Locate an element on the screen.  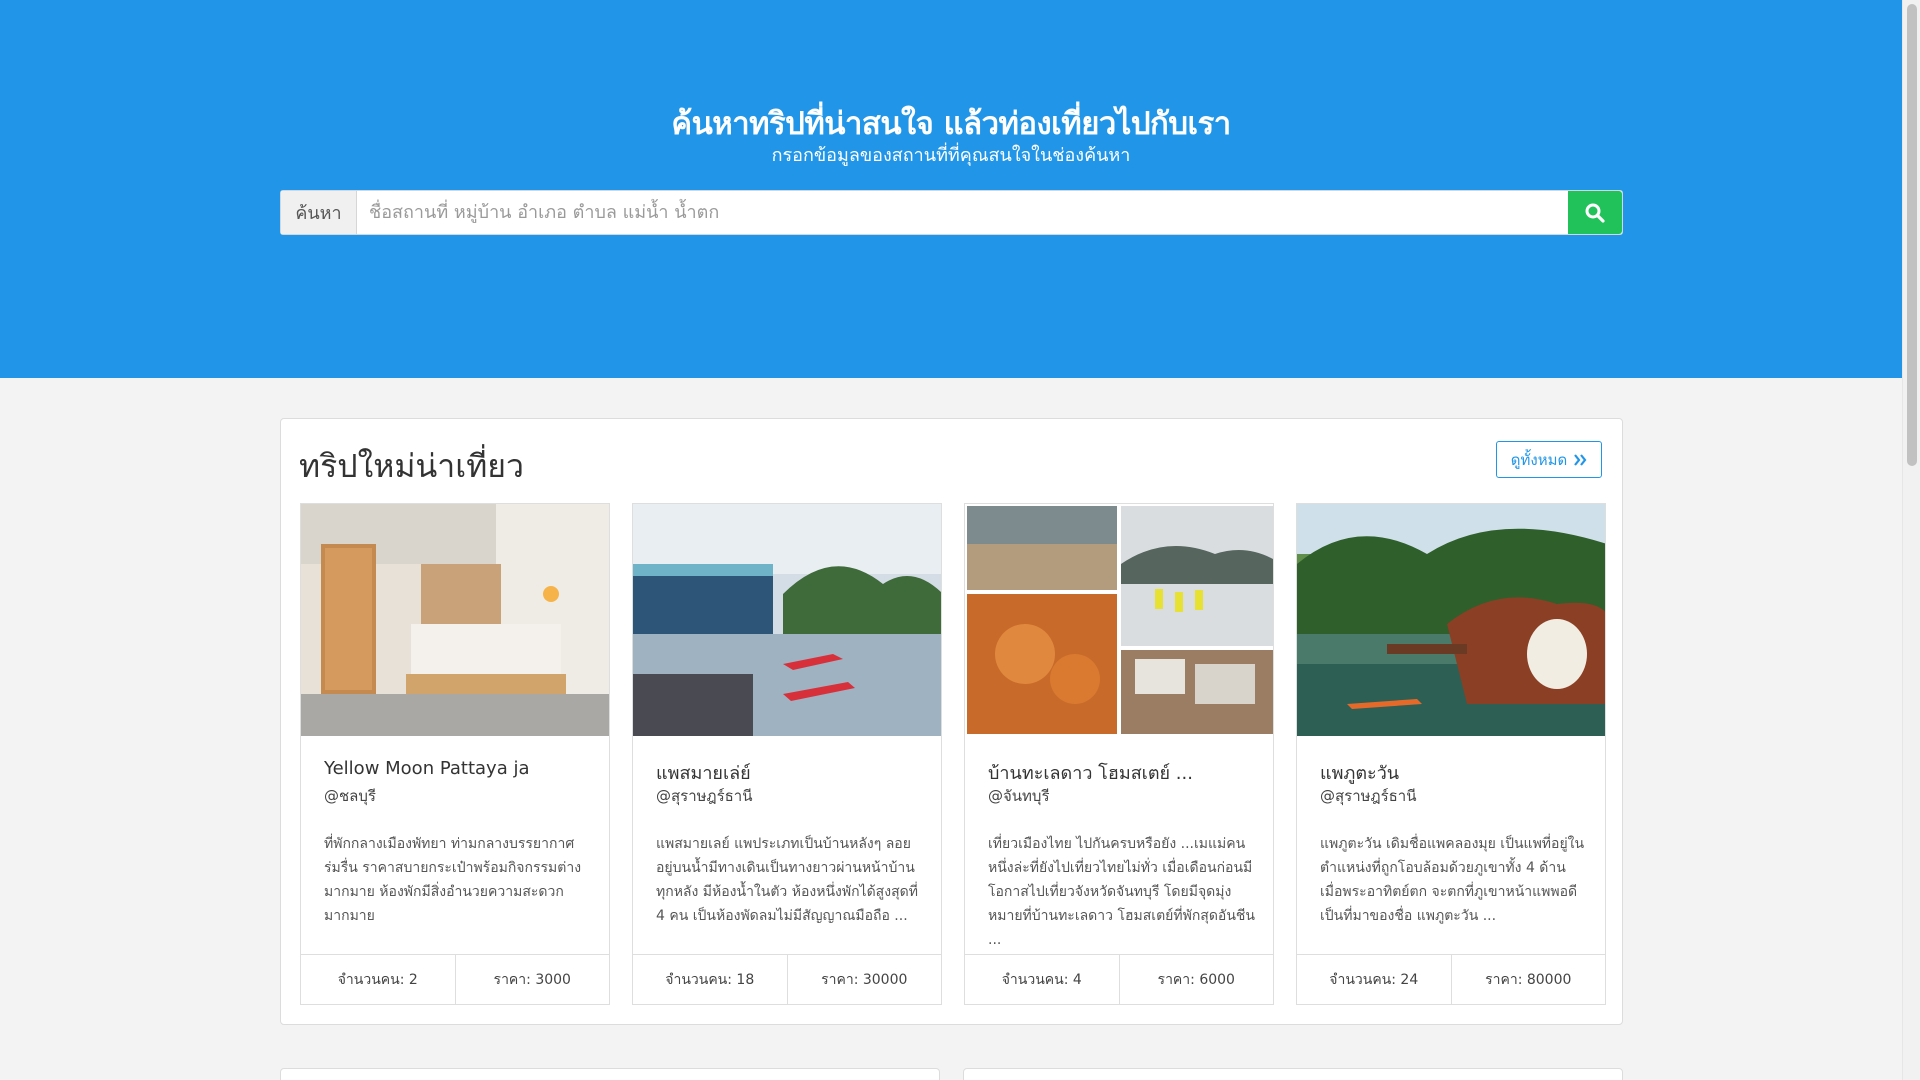
trip-people: จำนวนคน: 18 is located at coordinates (710, 979).